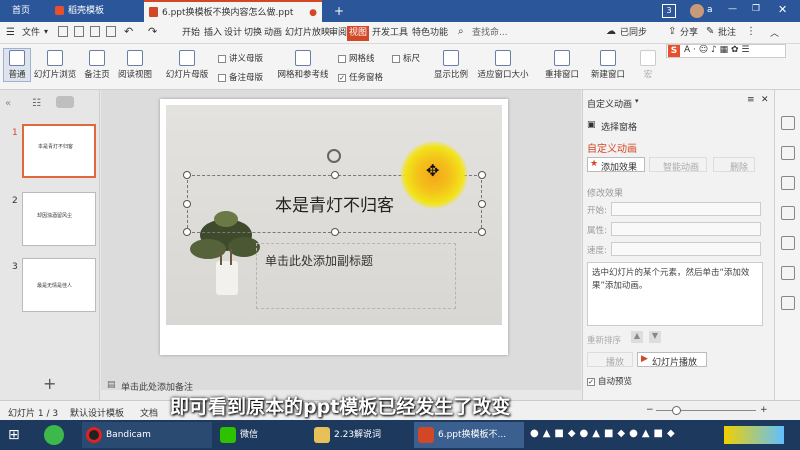 This screenshot has width=800, height=450. Describe the element at coordinates (253, 33) in the screenshot. I see `menu-transitions: 切换` at that location.